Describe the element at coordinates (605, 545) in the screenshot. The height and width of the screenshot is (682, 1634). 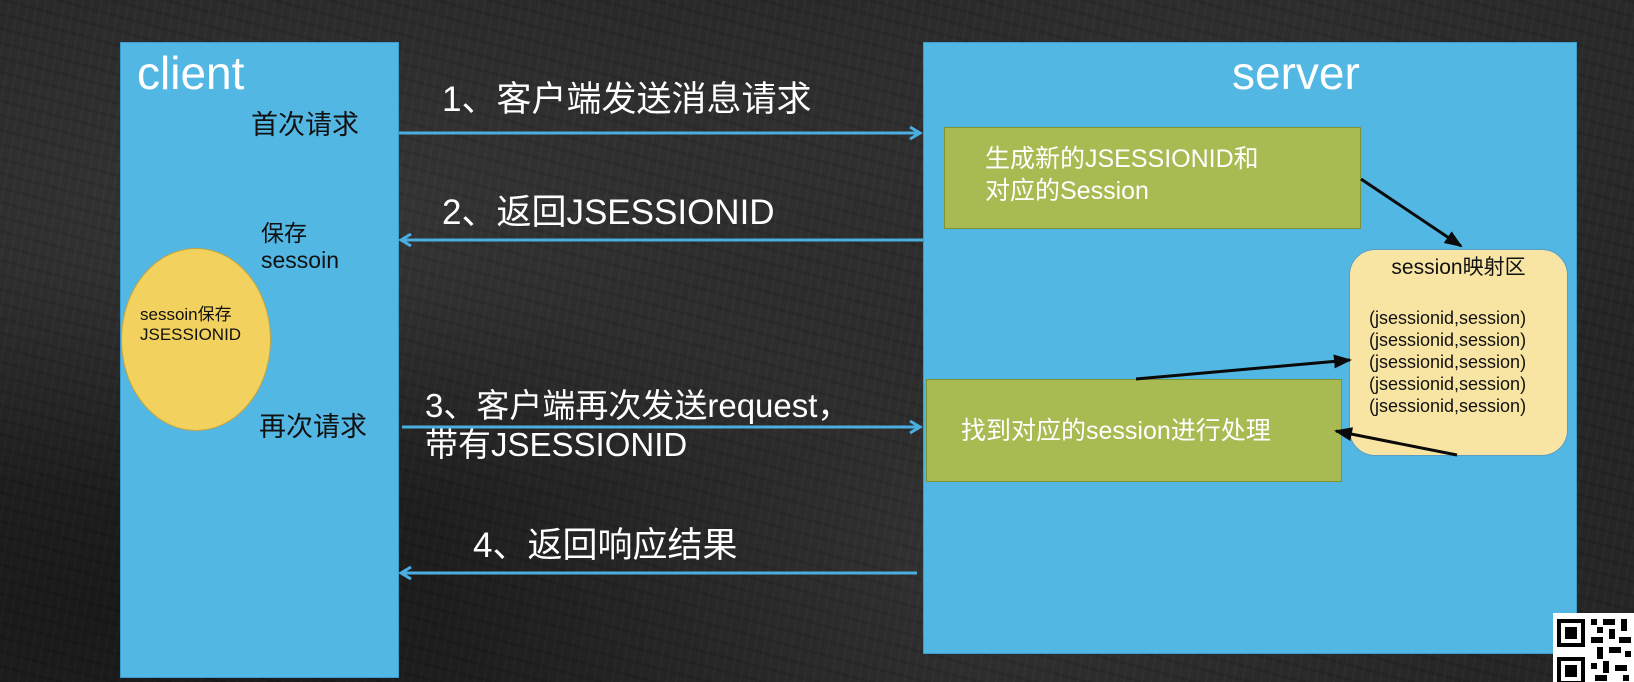
I see `step4-label: 4、返回响应结果` at that location.